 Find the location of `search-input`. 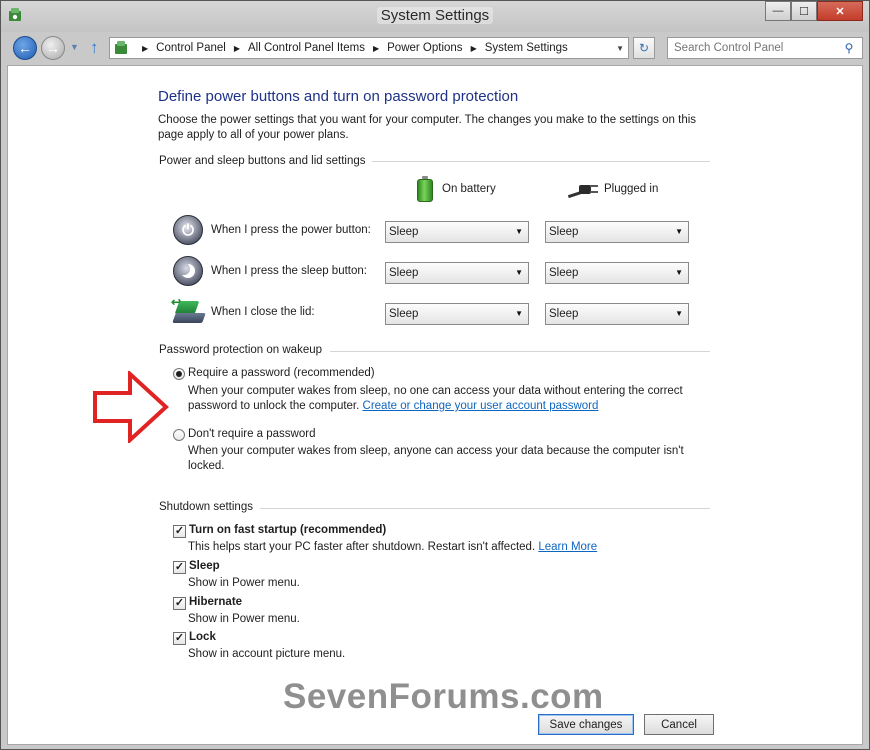

search-input is located at coordinates (755, 48).